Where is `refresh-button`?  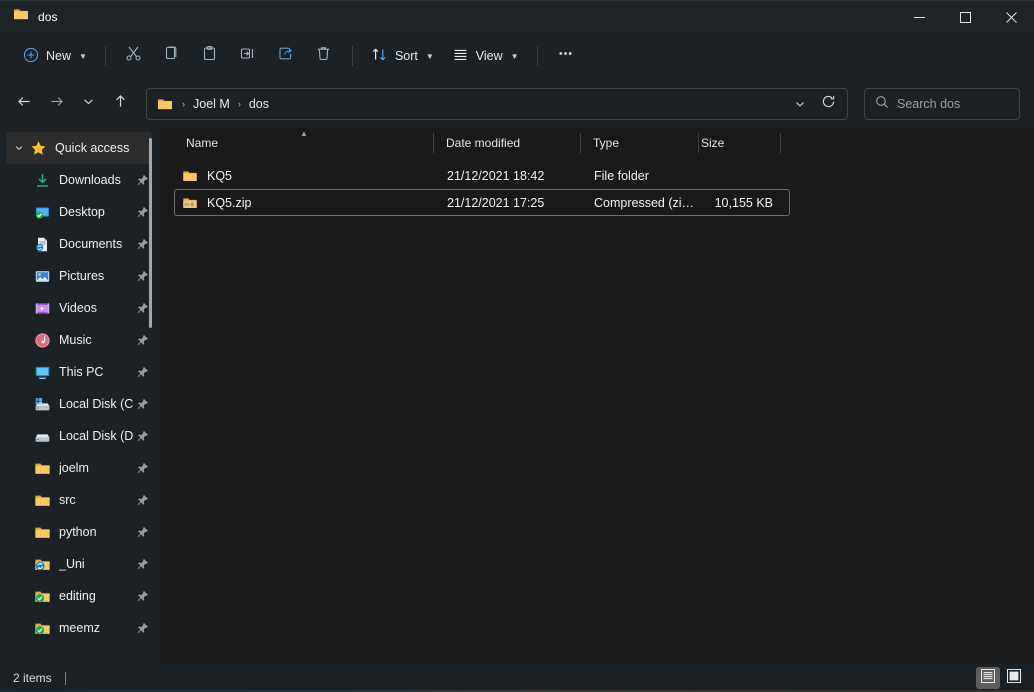
refresh-button is located at coordinates (828, 104).